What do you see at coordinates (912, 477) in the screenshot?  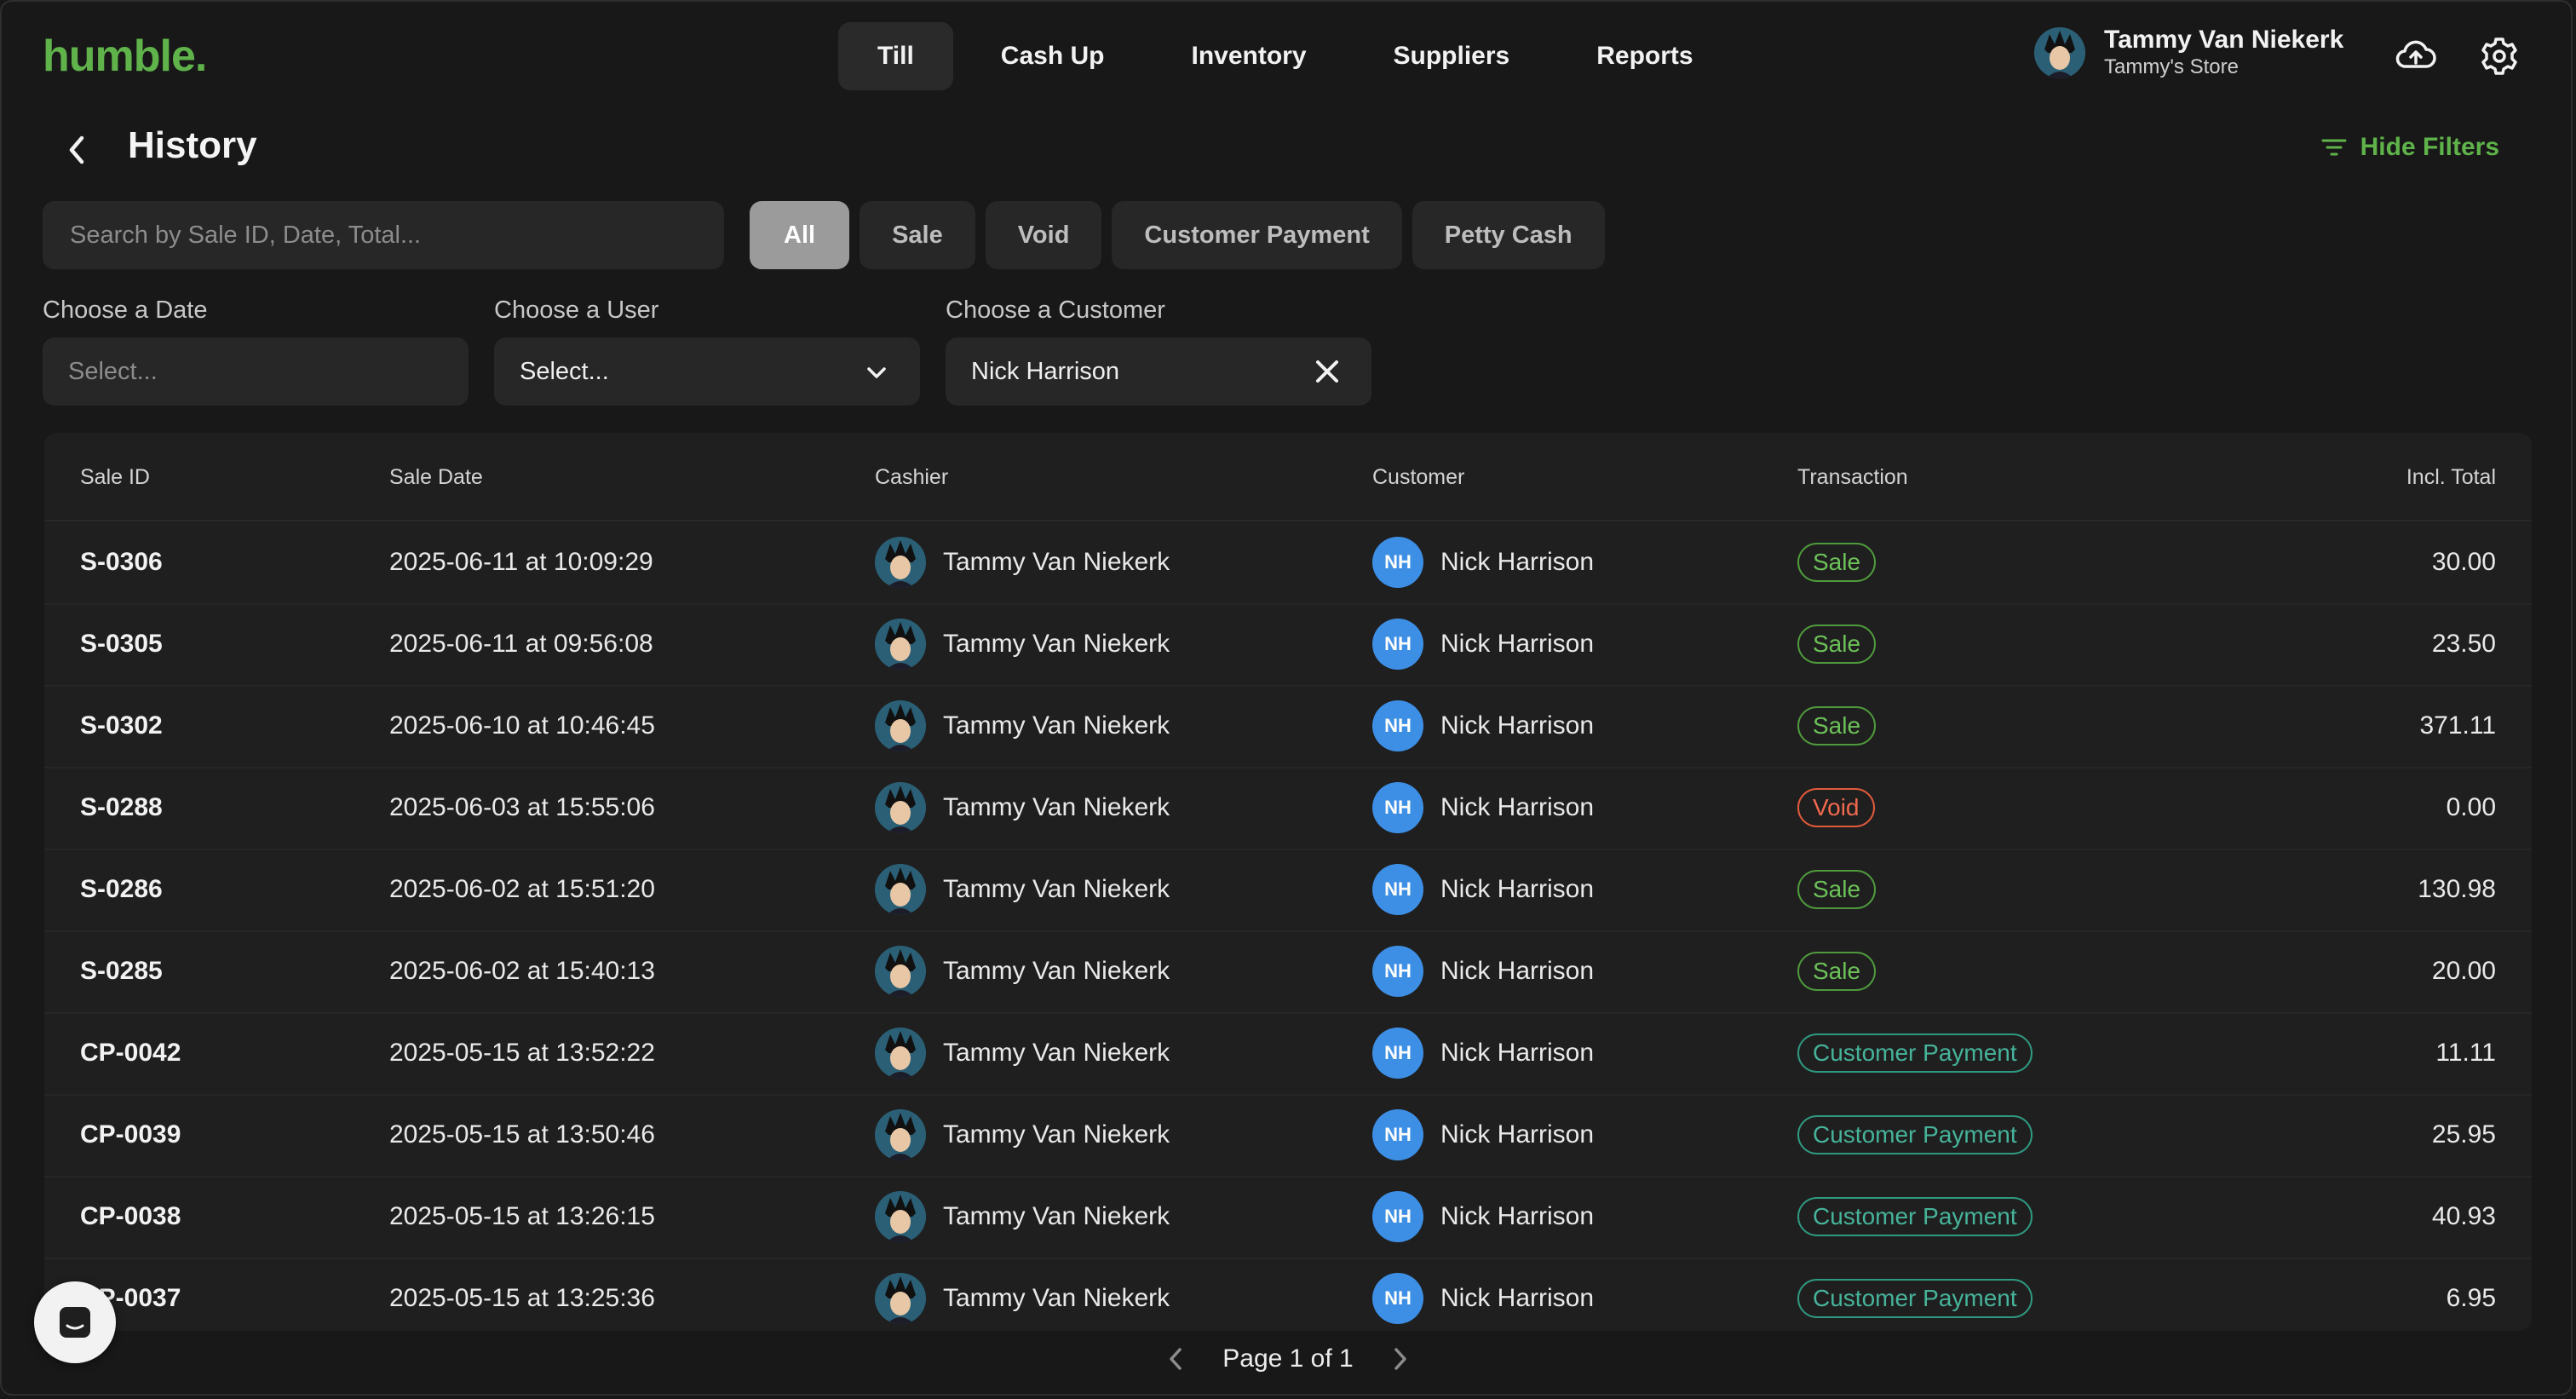 I see `header-cashier: Cashier` at bounding box center [912, 477].